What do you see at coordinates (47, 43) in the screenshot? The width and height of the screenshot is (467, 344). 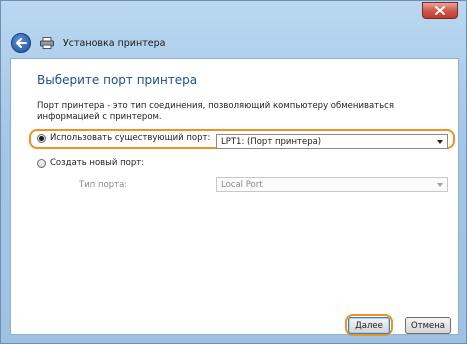 I see `printer-icon` at bounding box center [47, 43].